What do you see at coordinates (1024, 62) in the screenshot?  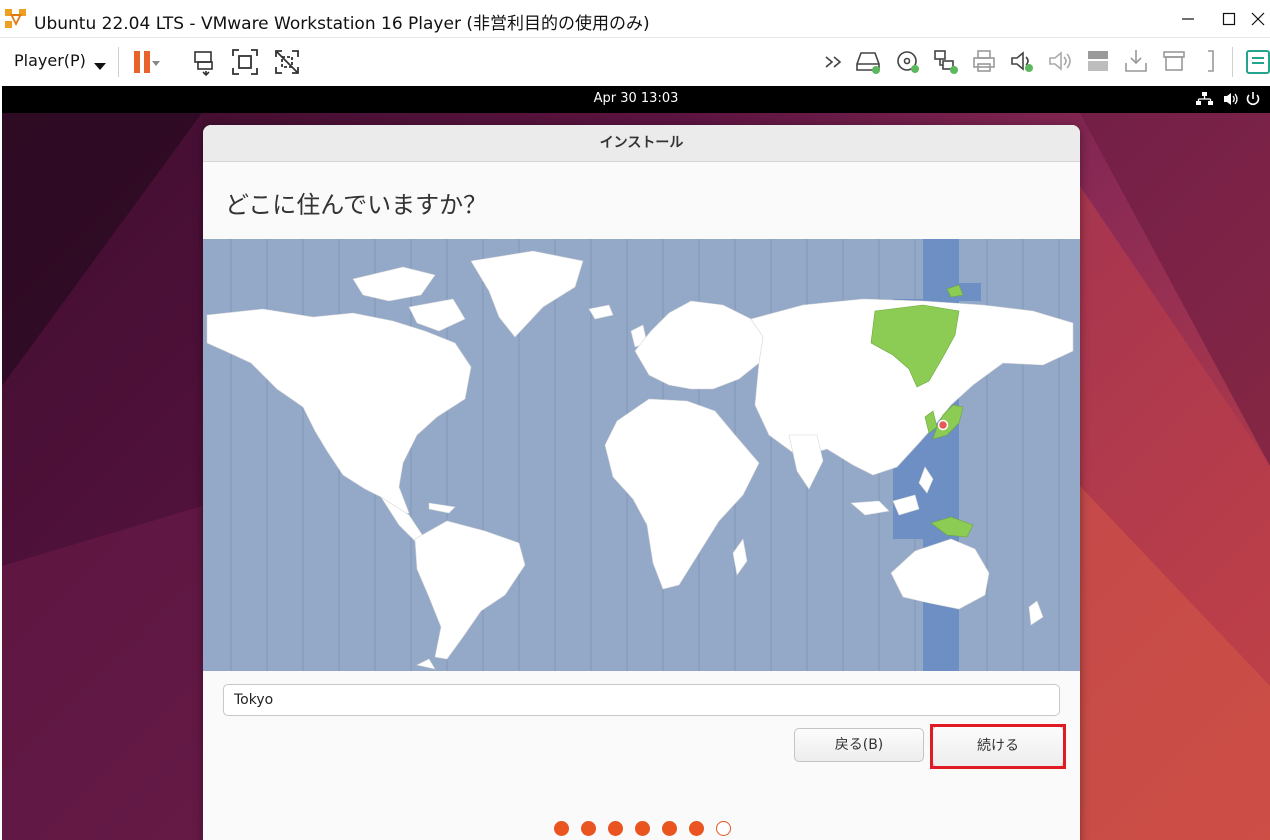 I see `sound-card-icon` at bounding box center [1024, 62].